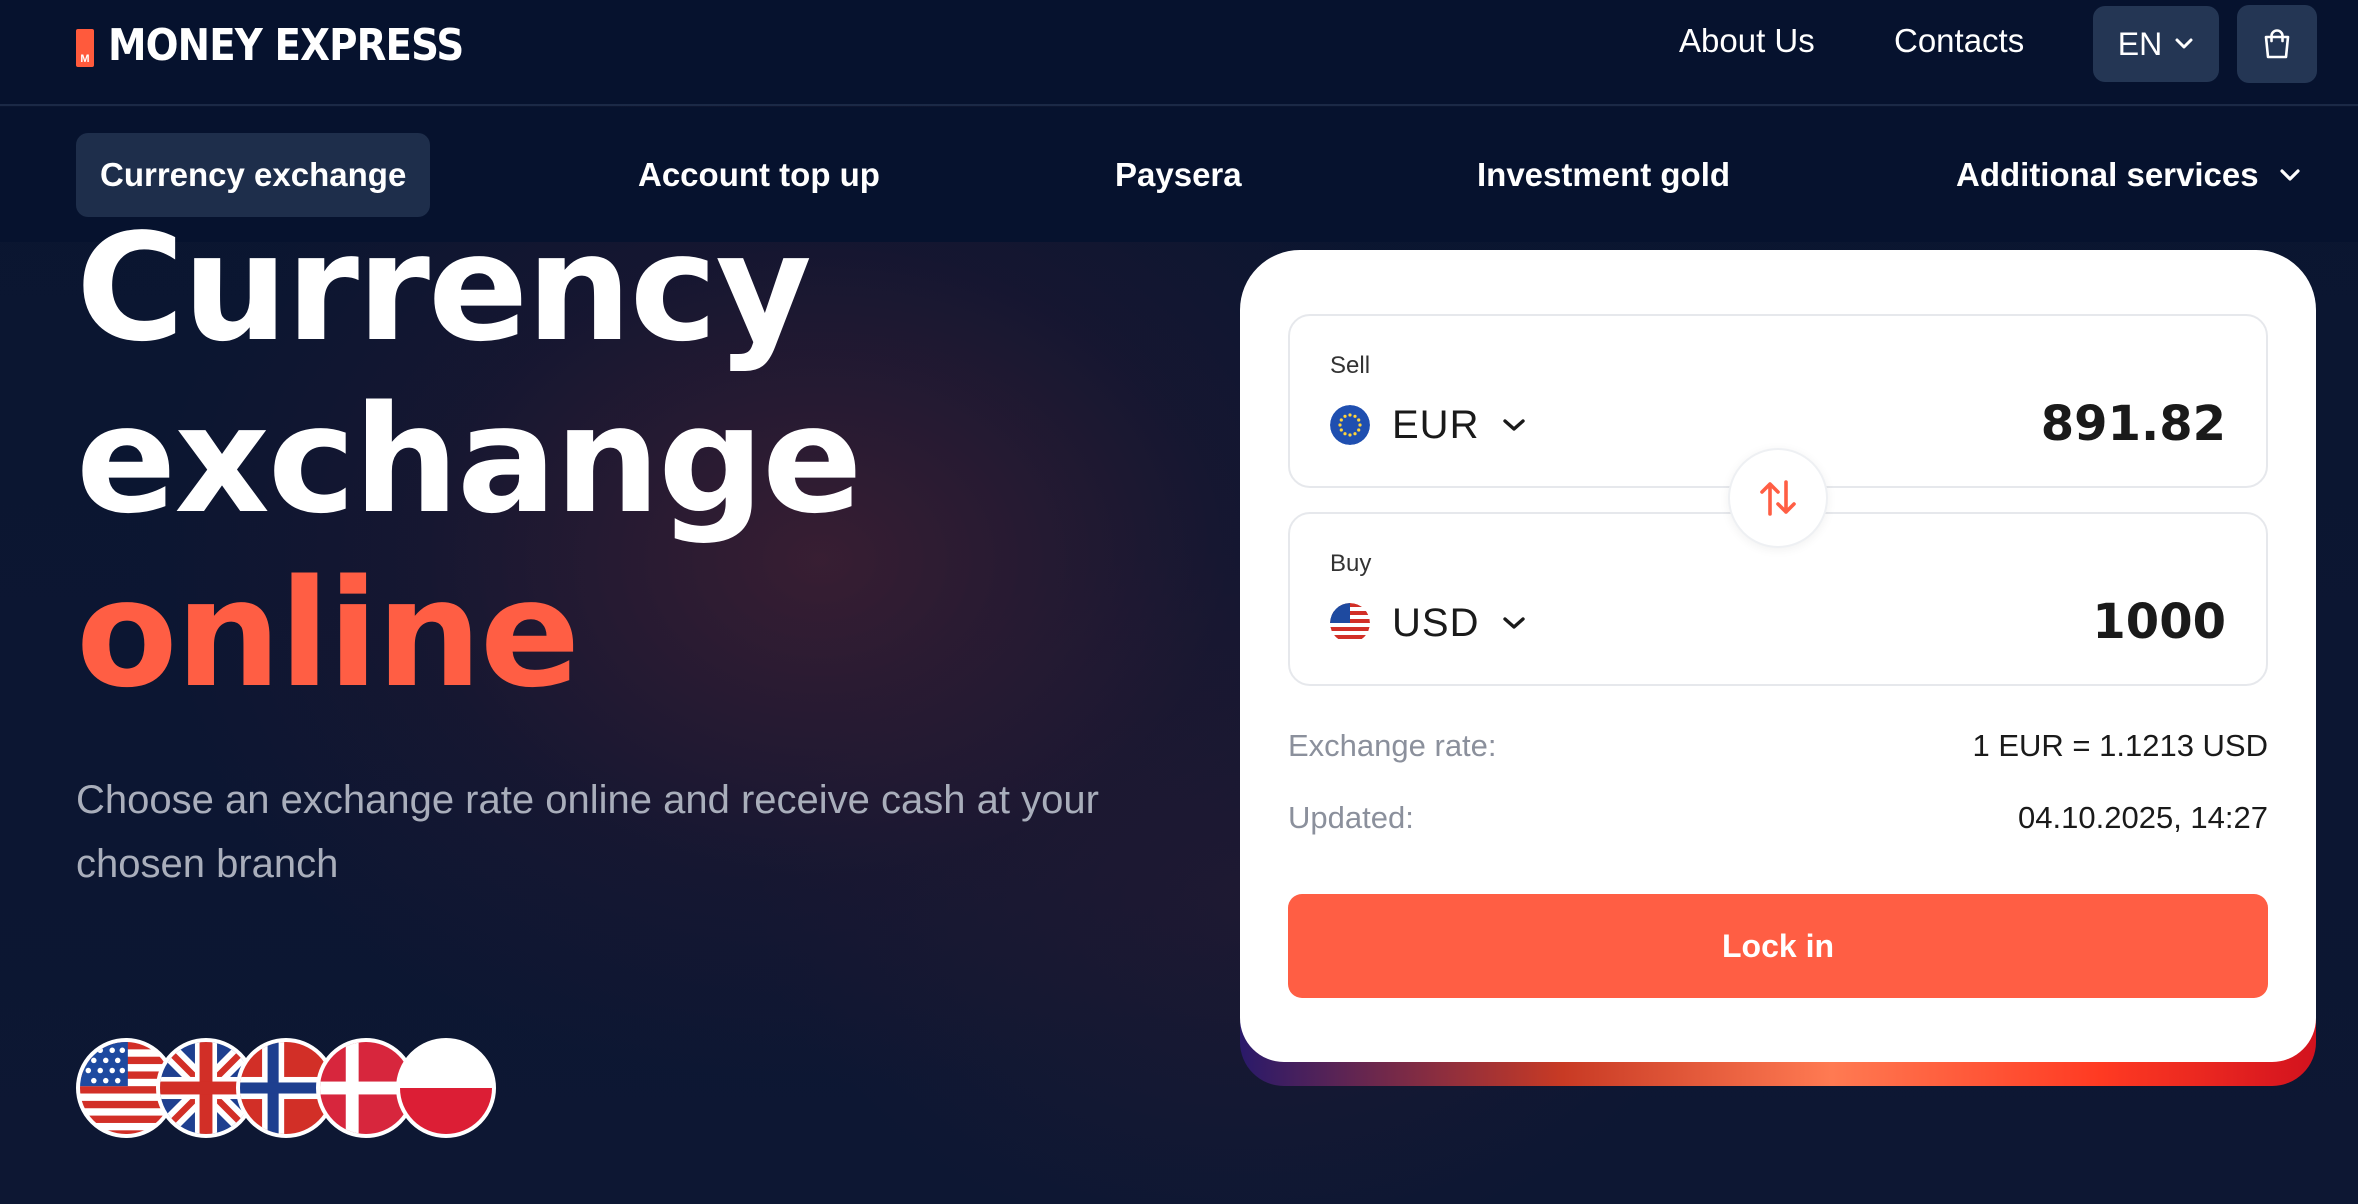 The width and height of the screenshot is (2358, 1204). Describe the element at coordinates (2133, 424) in the screenshot. I see `sell-amount-input: 891.82` at that location.